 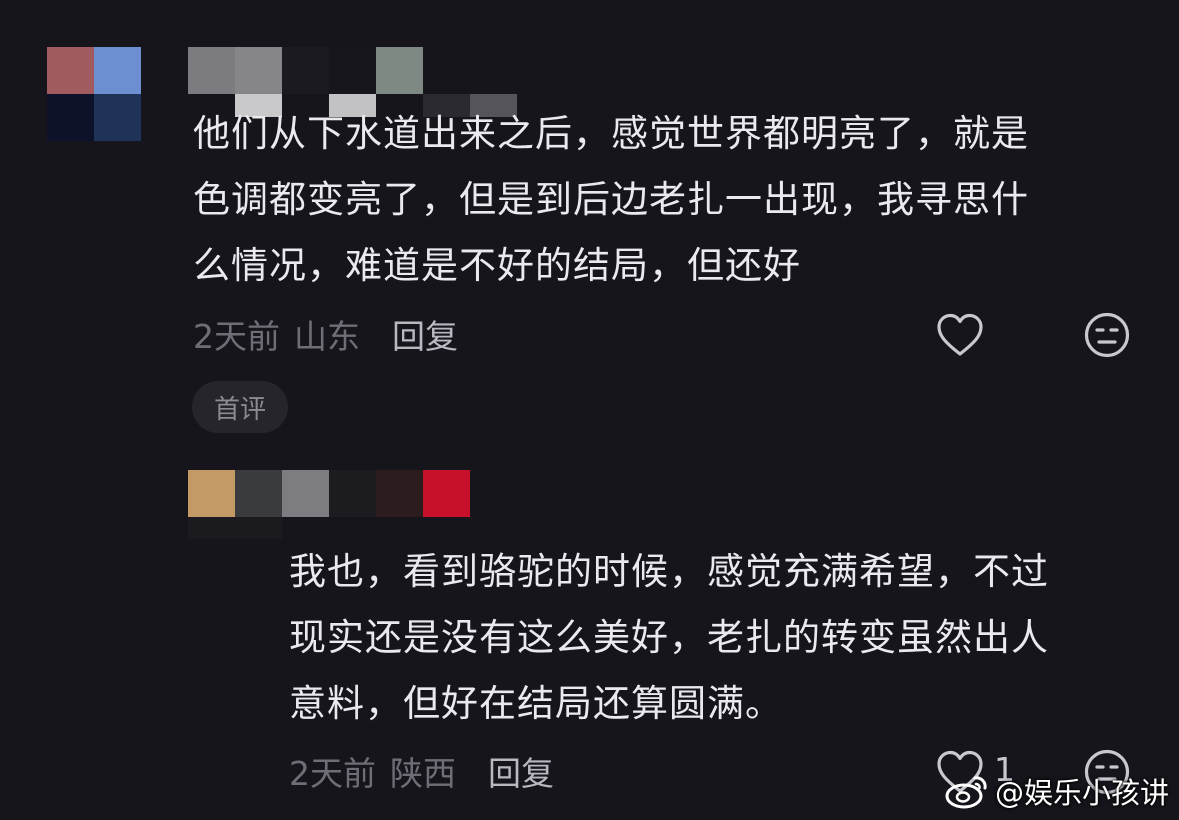 I want to click on comment-meta: 2天前 山东 回复, so click(x=325, y=334).